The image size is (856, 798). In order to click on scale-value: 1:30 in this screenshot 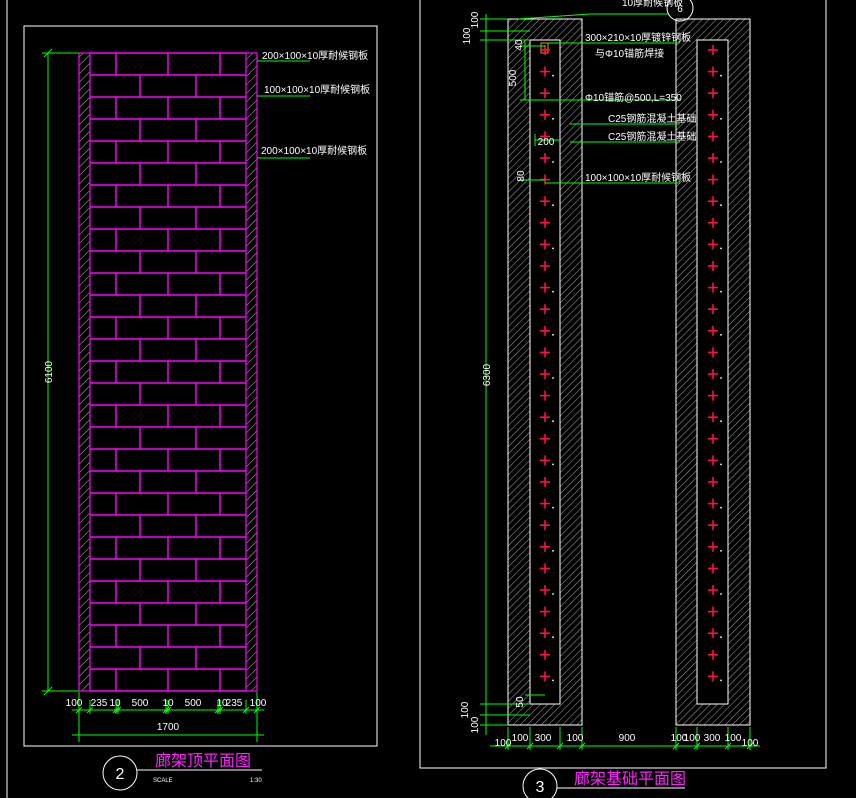, I will do `click(256, 781)`.